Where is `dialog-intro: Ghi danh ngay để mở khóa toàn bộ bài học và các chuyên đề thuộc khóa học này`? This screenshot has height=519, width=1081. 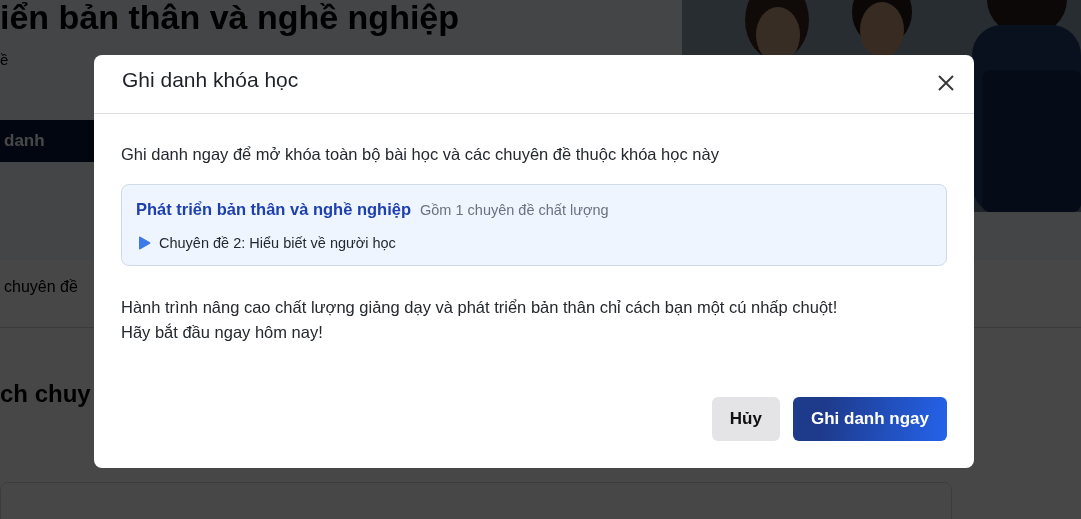 dialog-intro: Ghi danh ngay để mở khóa toàn bộ bài học và các chuyên đề thuộc khóa học này is located at coordinates (420, 154).